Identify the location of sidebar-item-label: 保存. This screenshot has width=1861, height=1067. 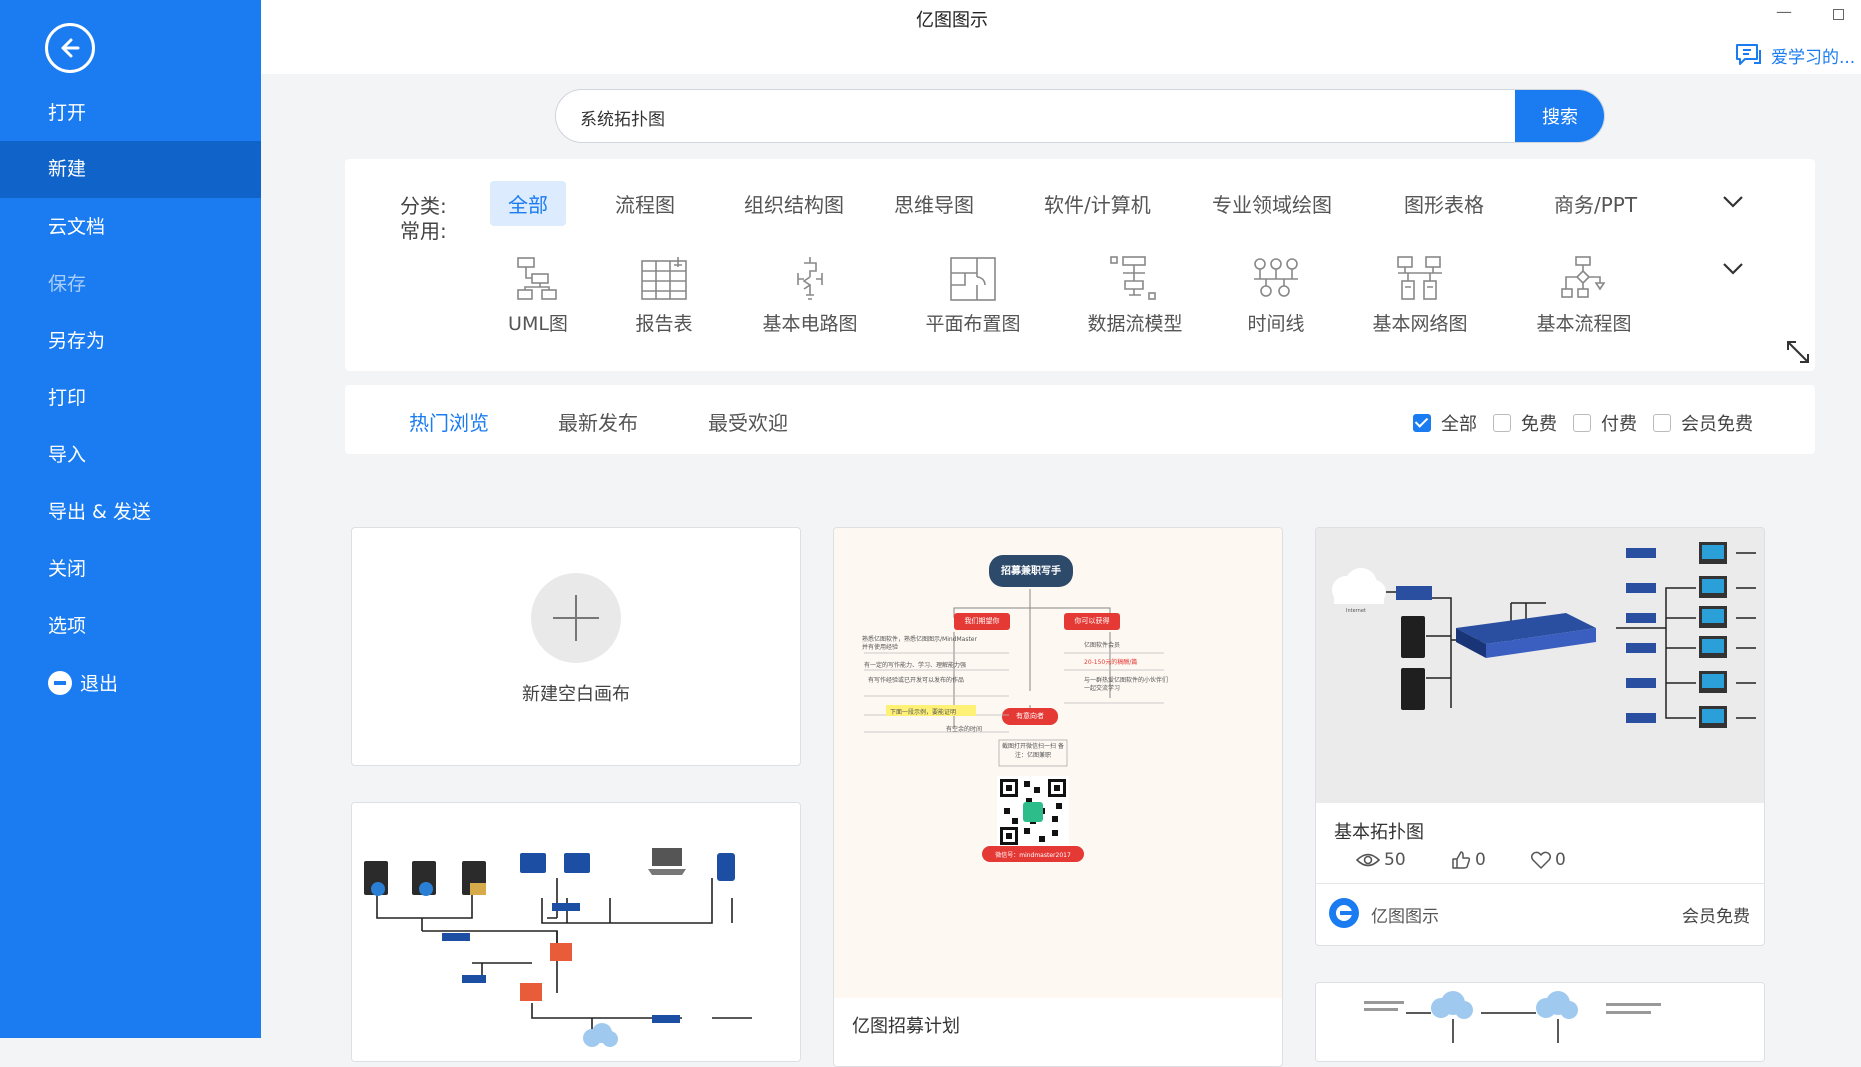
(67, 284).